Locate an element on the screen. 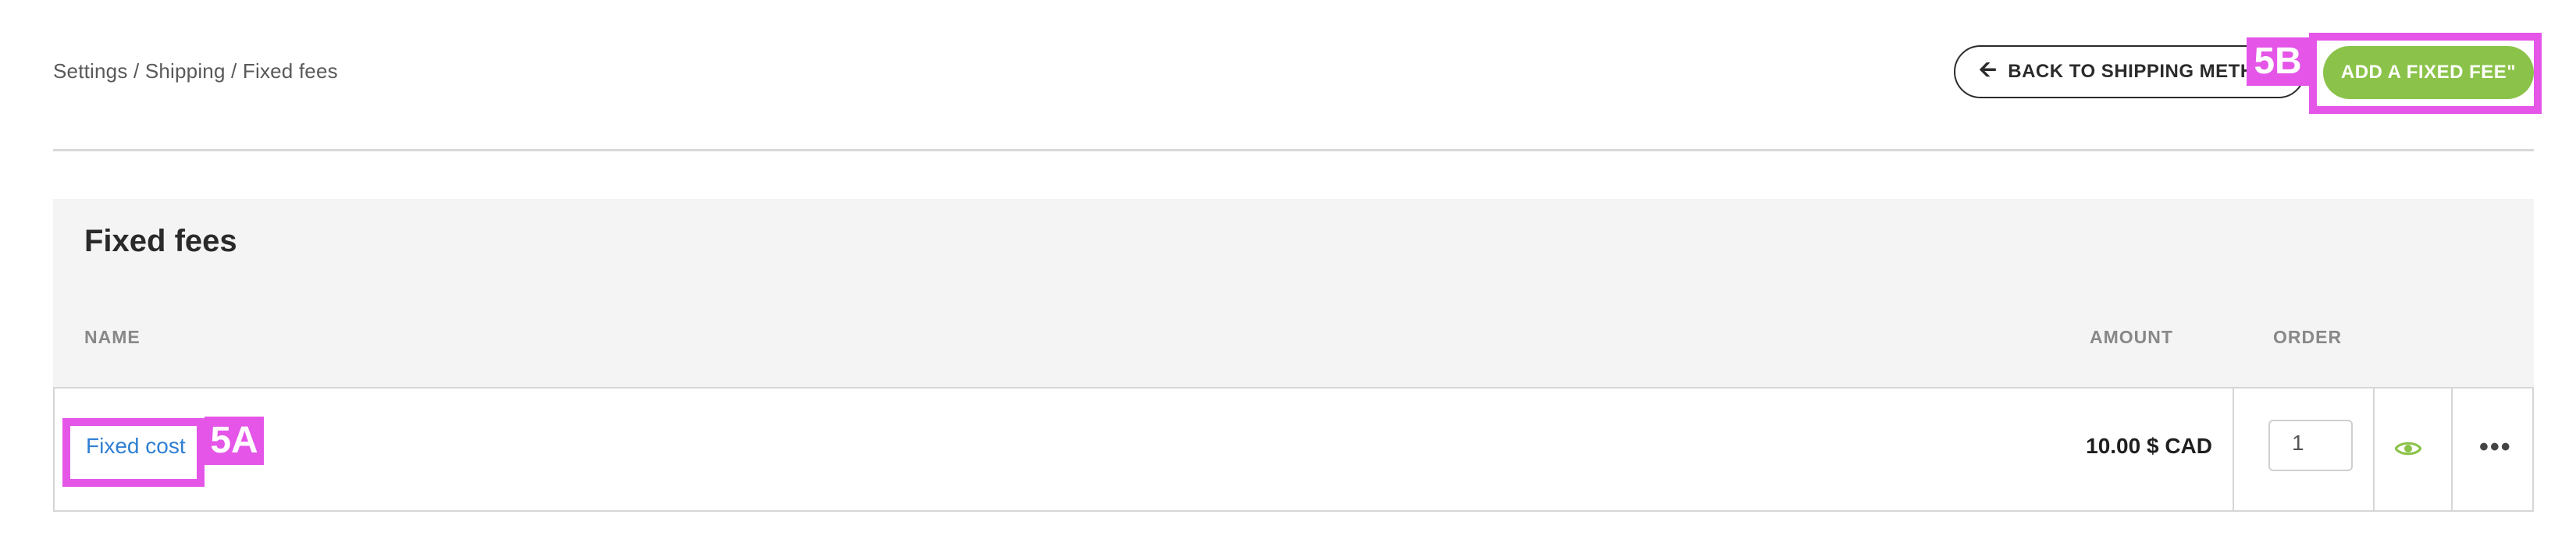 The image size is (2576, 557). panel-title: Fixed fees is located at coordinates (160, 241).